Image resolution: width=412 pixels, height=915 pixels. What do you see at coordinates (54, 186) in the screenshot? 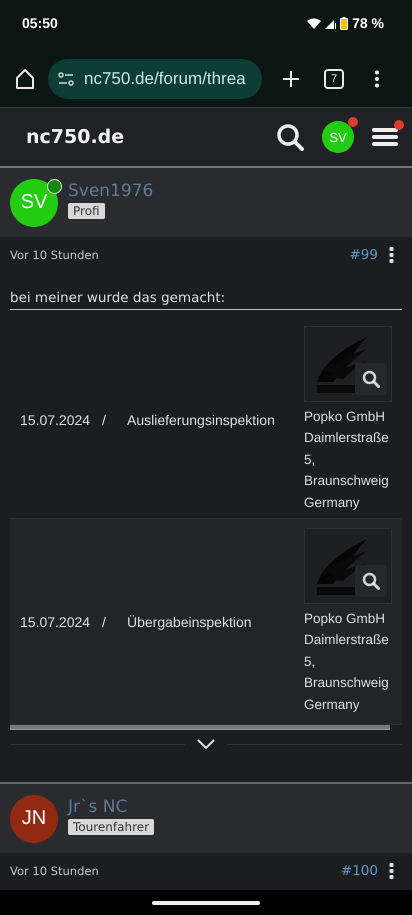
I see `online-indicator` at bounding box center [54, 186].